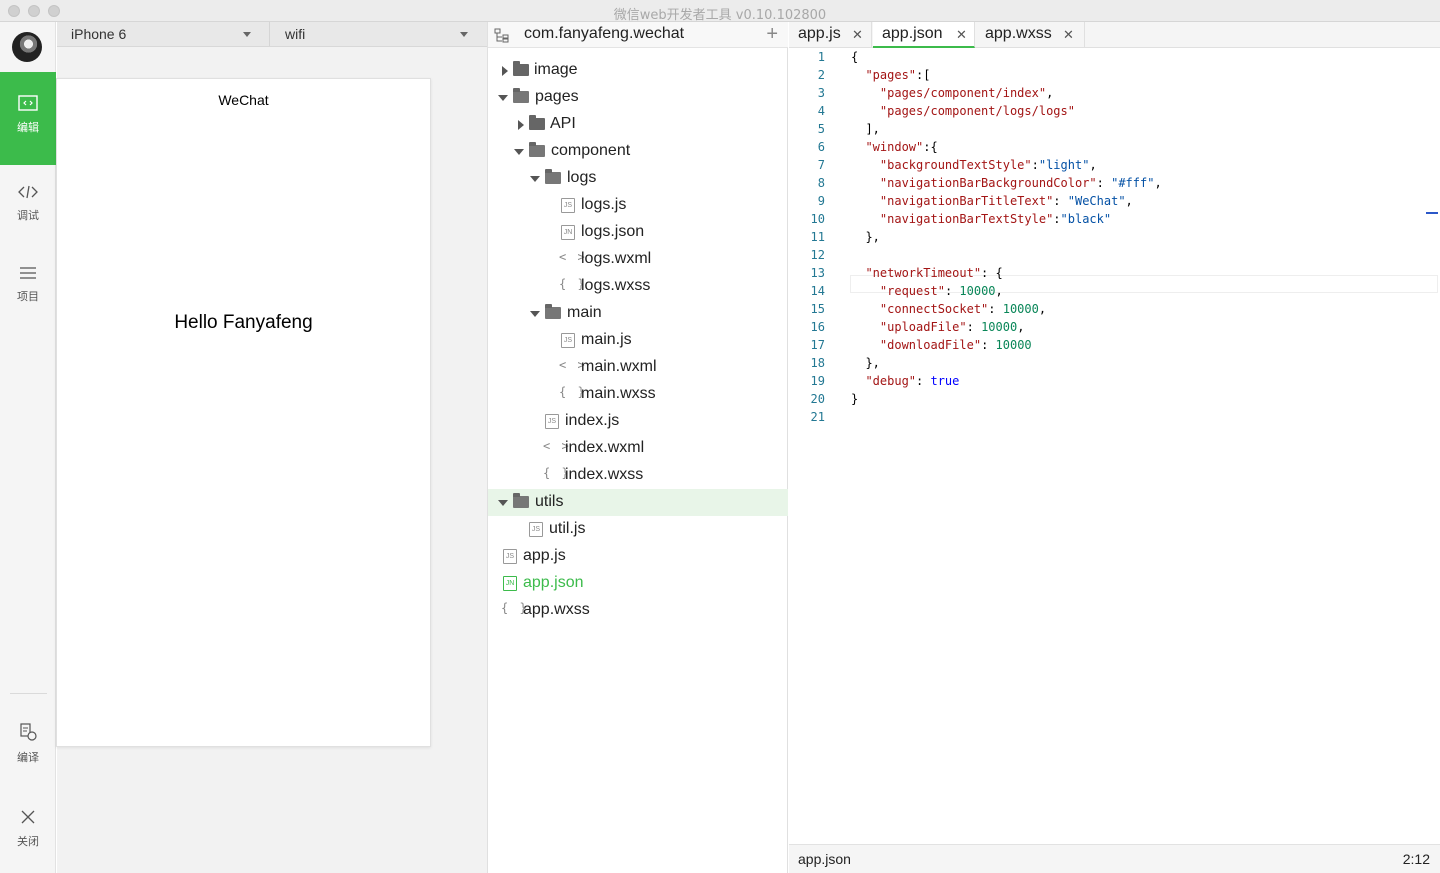 This screenshot has width=1440, height=873. I want to click on tree-label: index.wxss, so click(604, 474).